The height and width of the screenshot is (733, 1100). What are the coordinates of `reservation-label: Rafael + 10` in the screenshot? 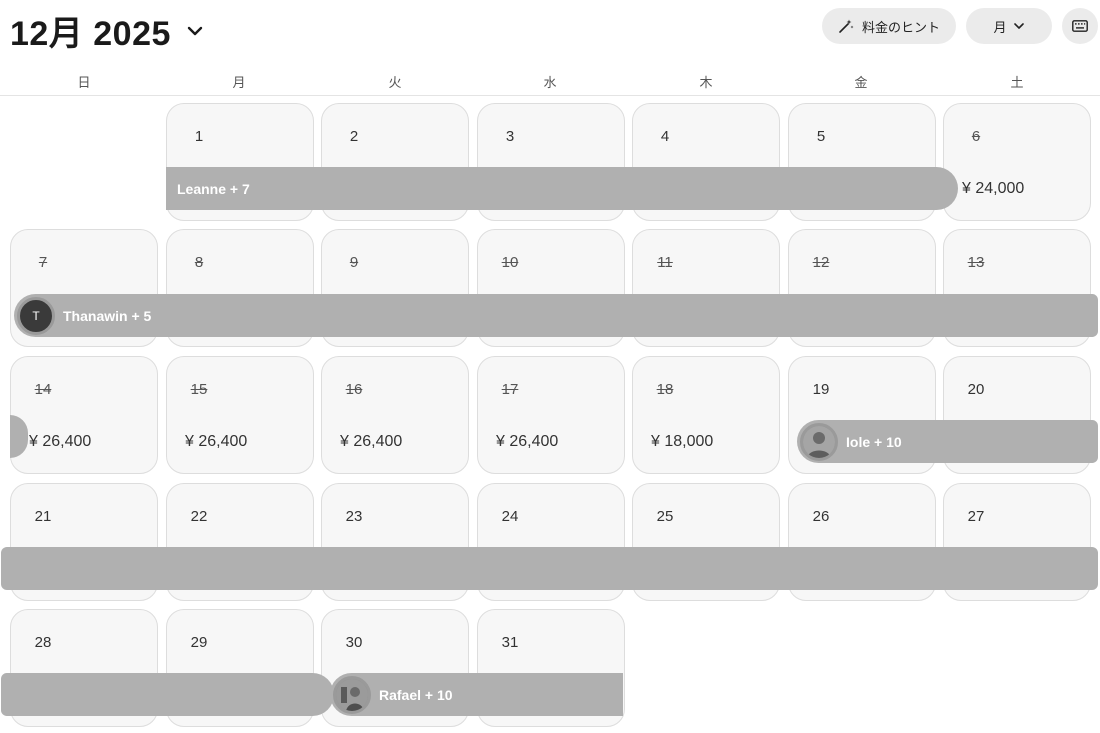 It's located at (416, 694).